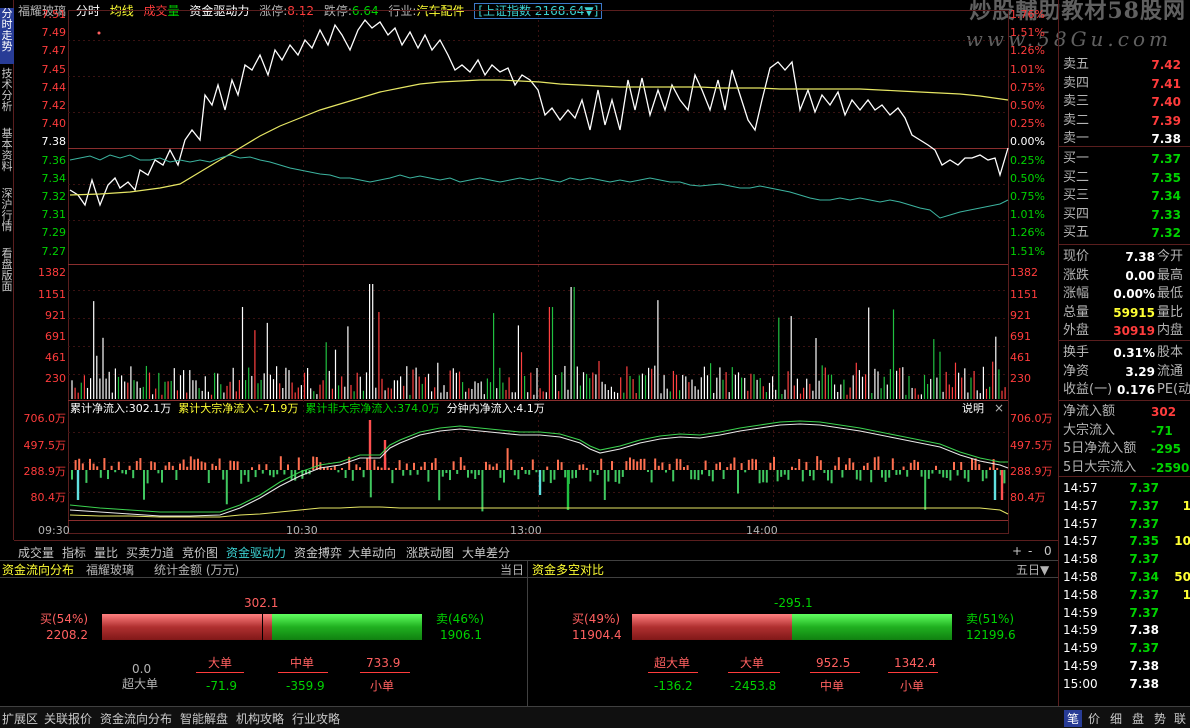 The image size is (1190, 728). I want to click on left-buy-value: 2208.2, so click(67, 635).